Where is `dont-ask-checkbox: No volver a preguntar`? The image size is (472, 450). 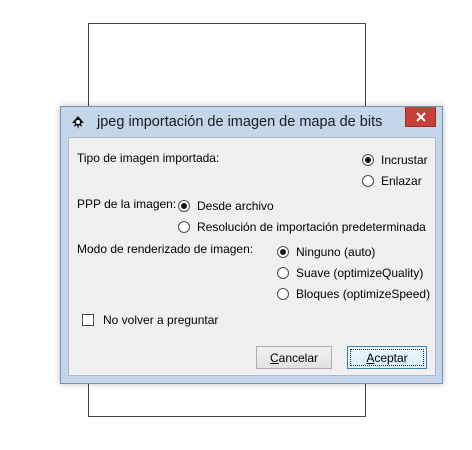 dont-ask-checkbox: No volver a preguntar is located at coordinates (150, 320).